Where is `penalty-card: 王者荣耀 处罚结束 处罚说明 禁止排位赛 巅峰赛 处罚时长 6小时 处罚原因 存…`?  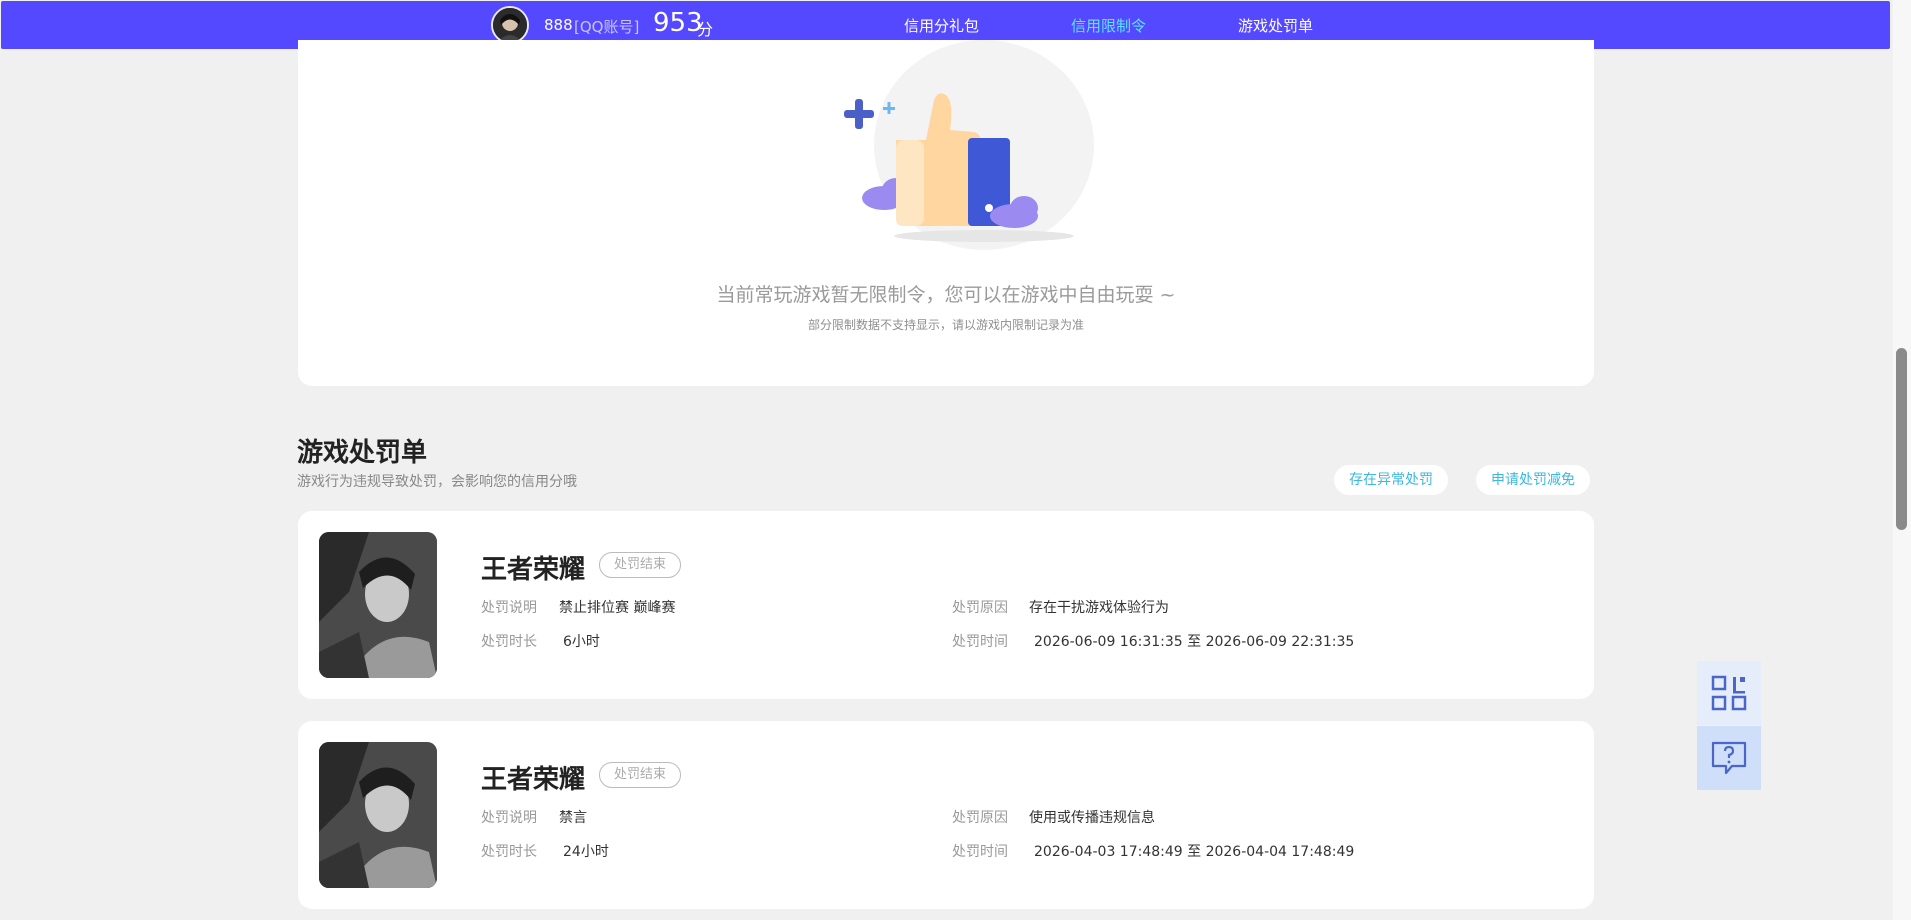
penalty-card: 王者荣耀 处罚结束 处罚说明 禁止排位赛 巅峰赛 处罚时长 6小时 处罚原因 存… is located at coordinates (946, 605).